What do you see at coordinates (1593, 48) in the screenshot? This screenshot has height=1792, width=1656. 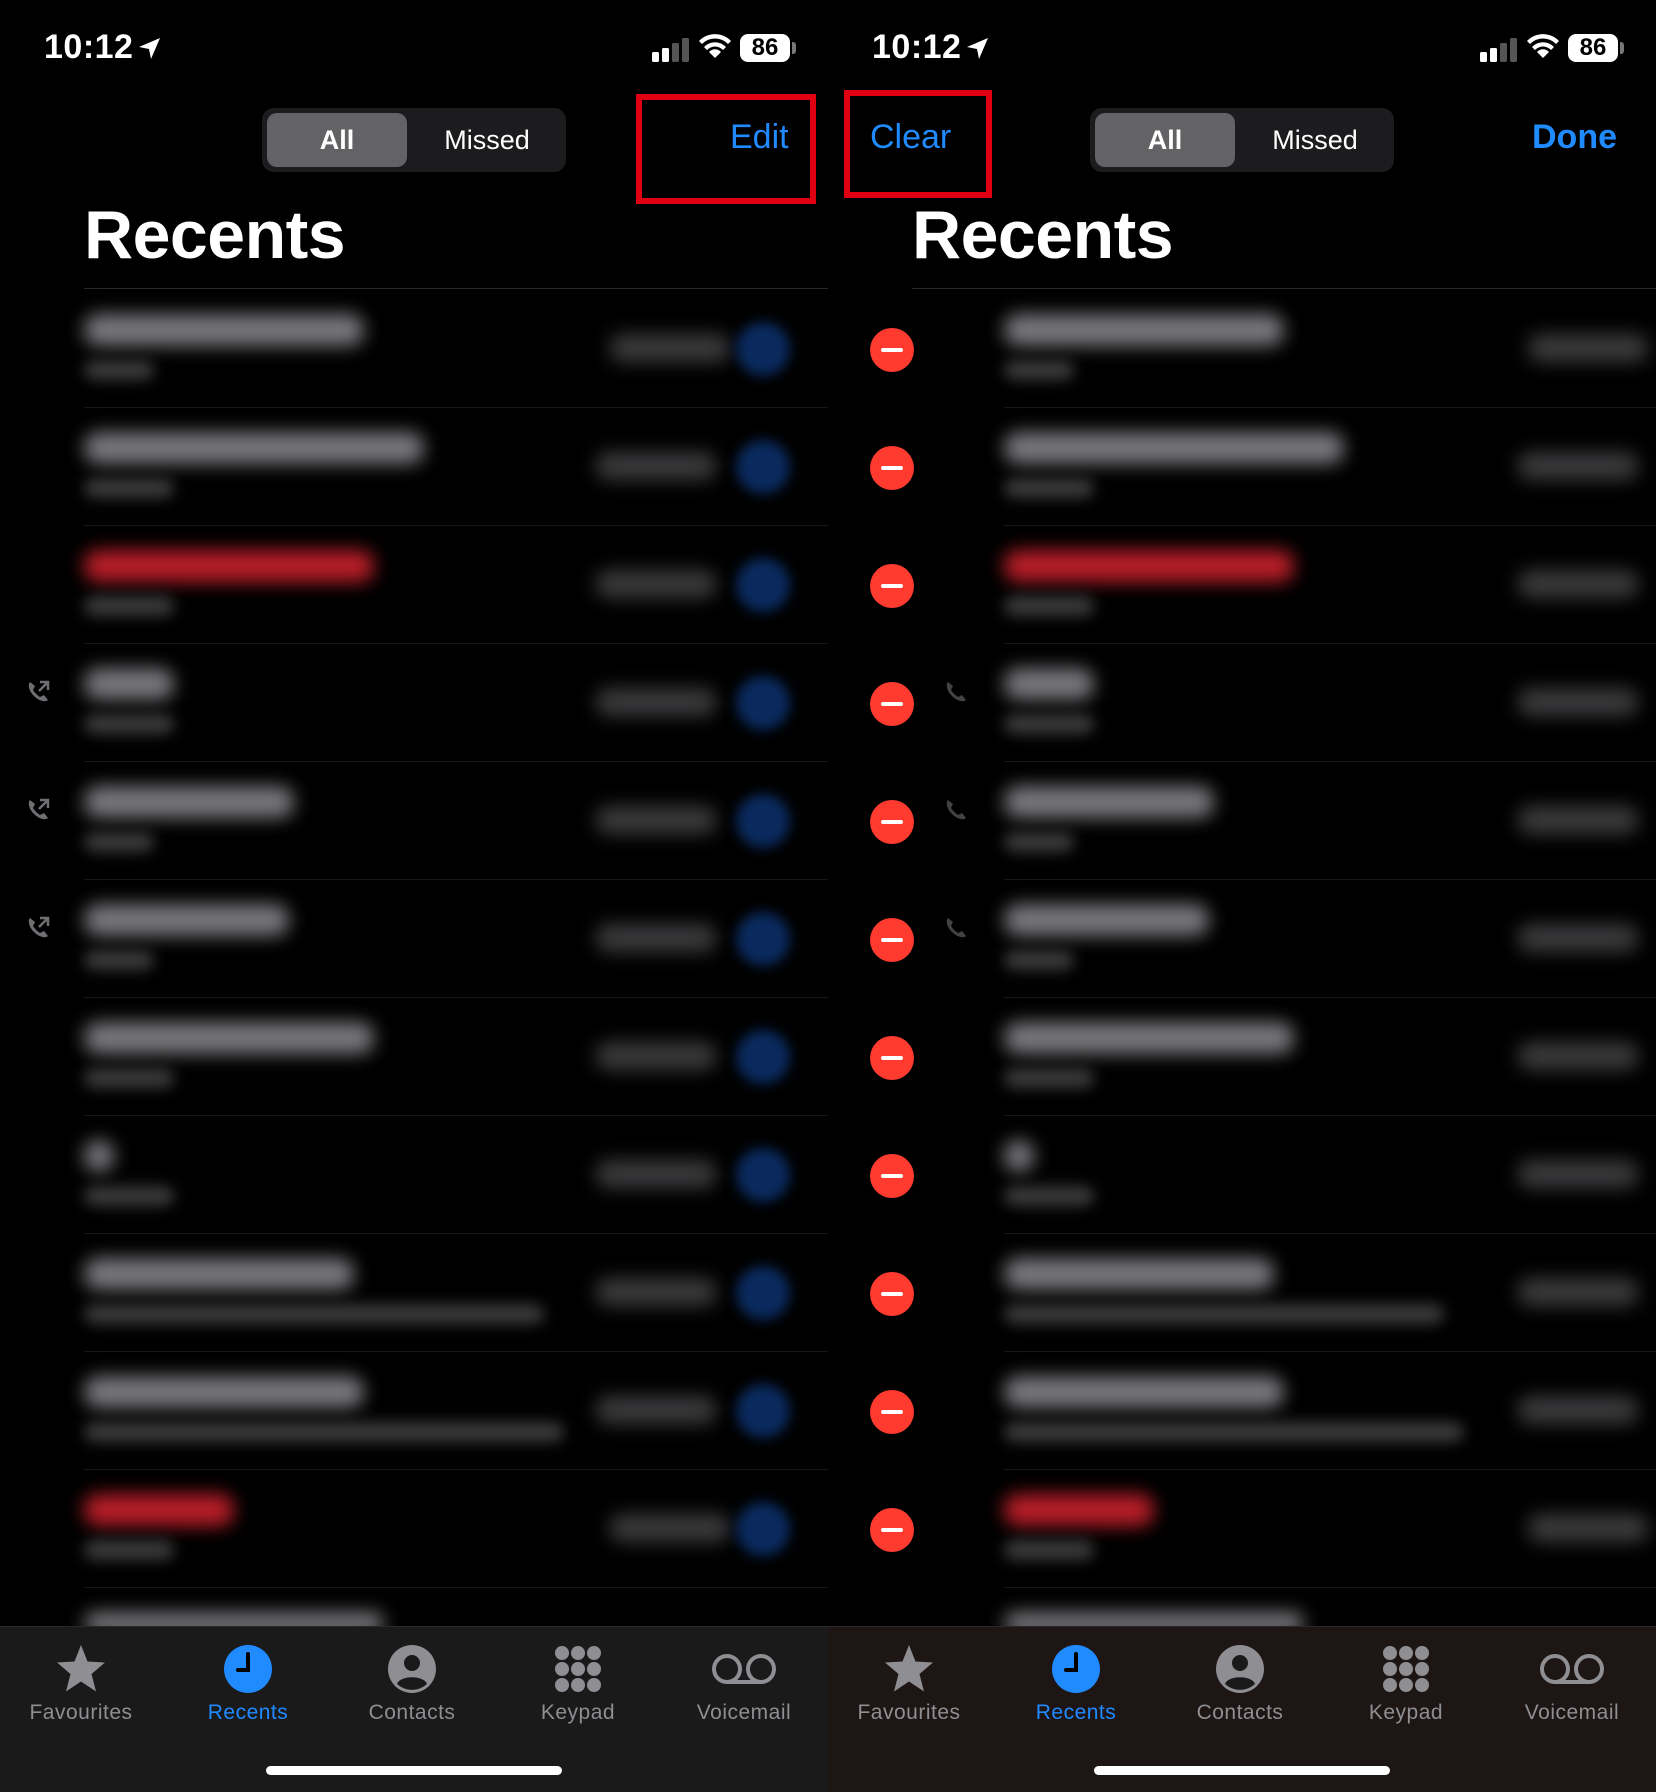 I see `battery-indicator: 86` at bounding box center [1593, 48].